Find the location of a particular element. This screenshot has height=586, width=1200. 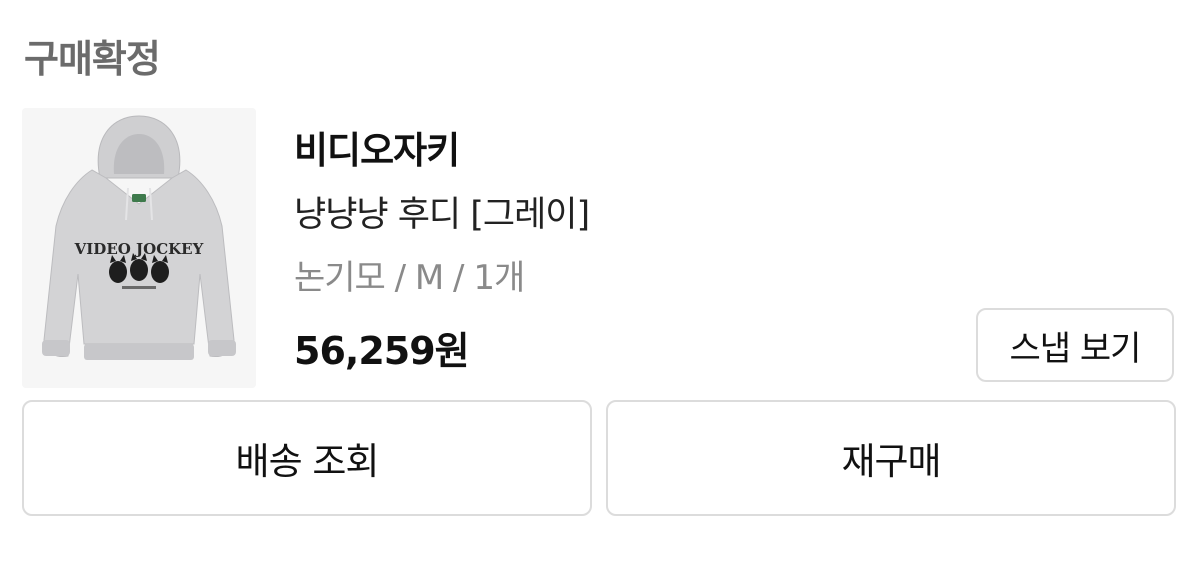

order-status-title: 구매확정 is located at coordinates (92, 59).